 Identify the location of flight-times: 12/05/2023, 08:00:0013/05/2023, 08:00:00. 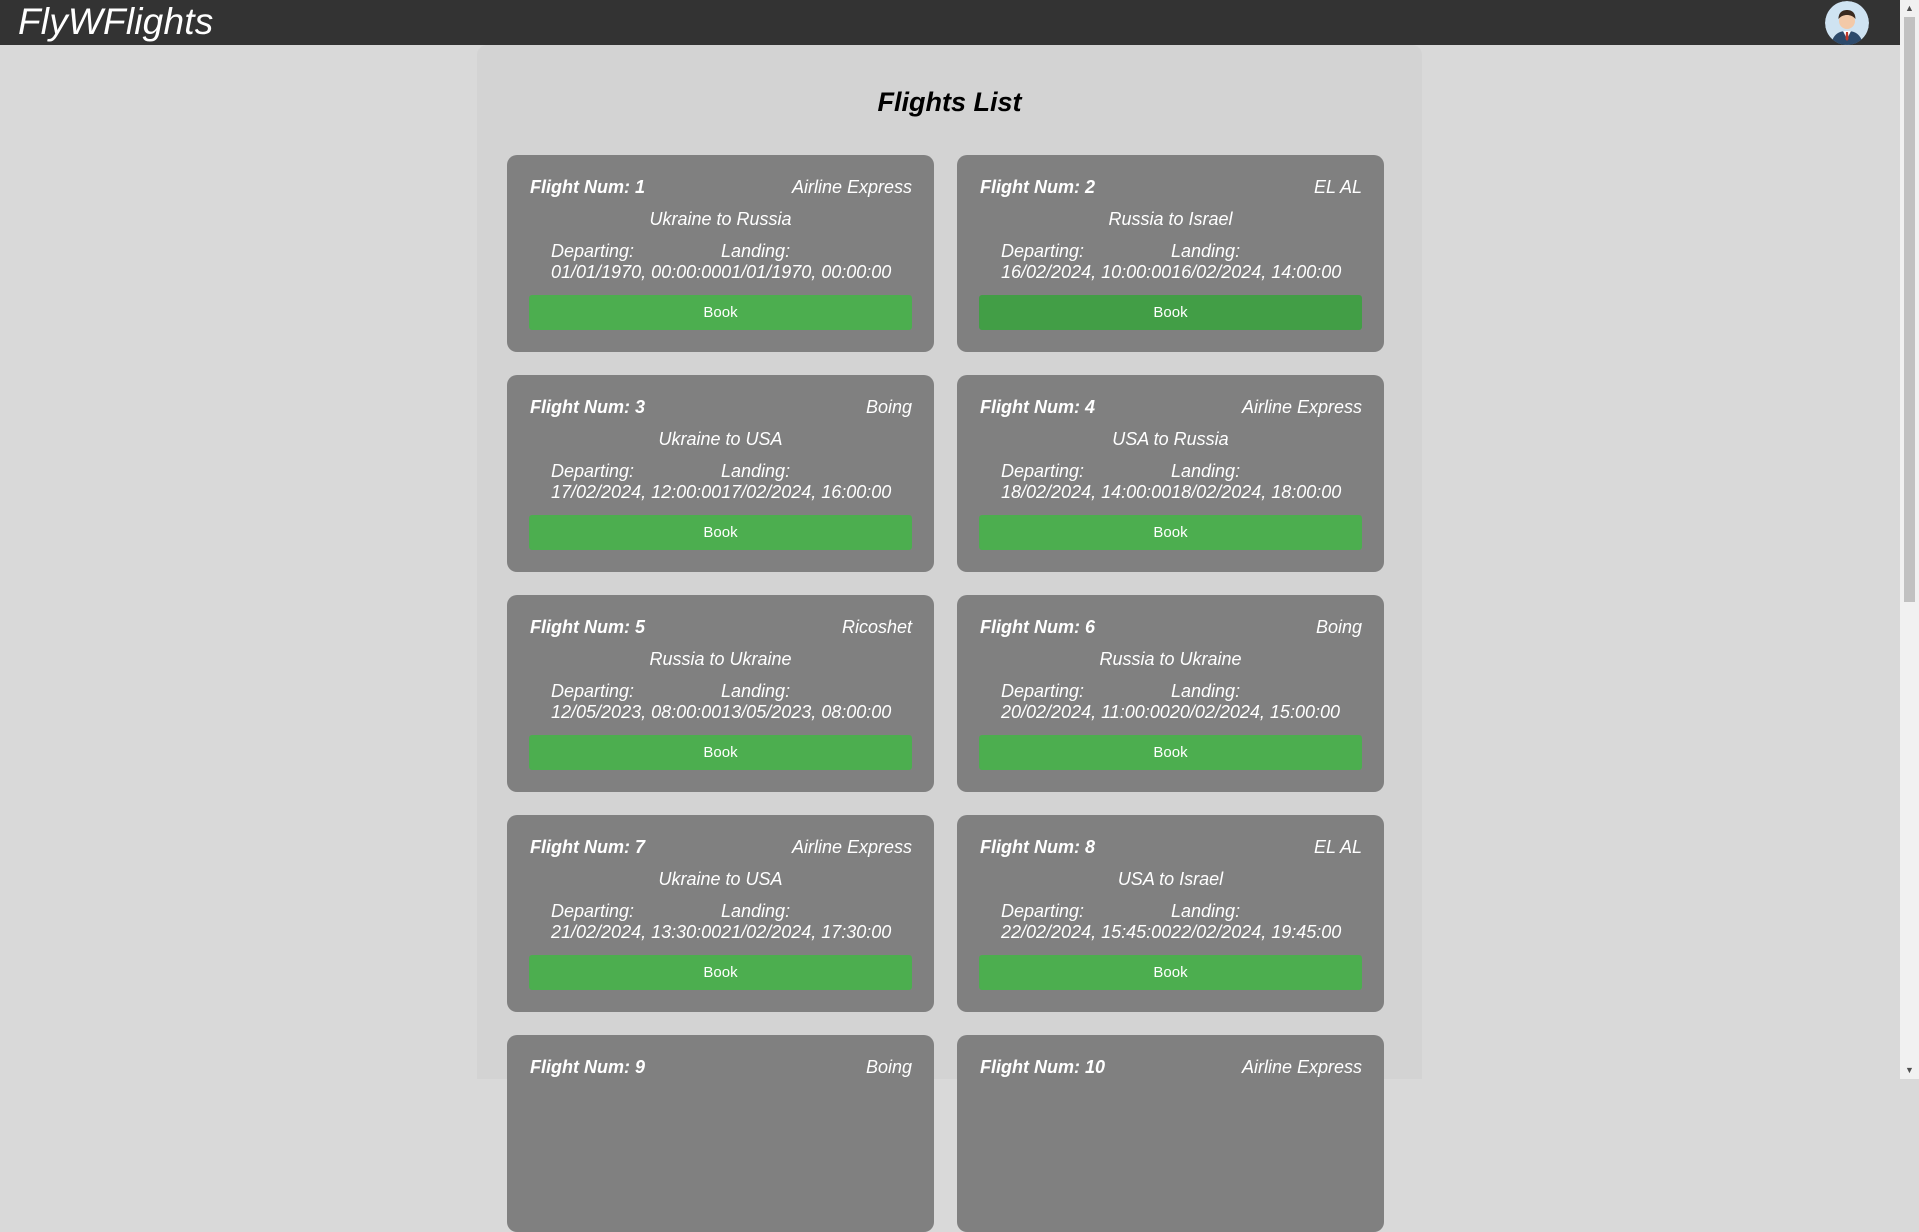
(721, 712).